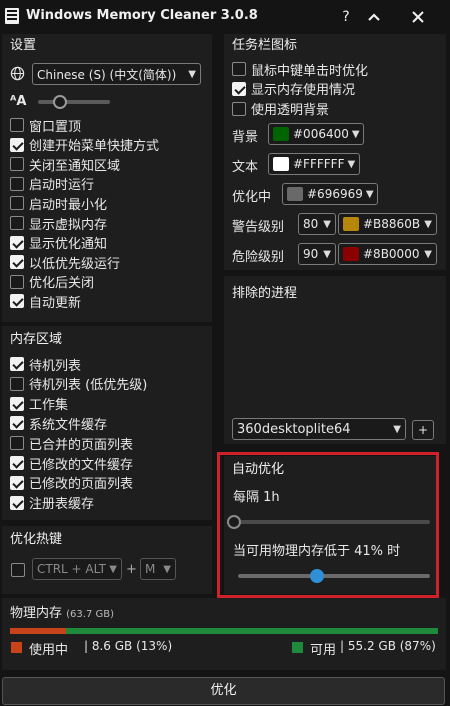  I want to click on memory-area-option: 待机列表, so click(45, 364).